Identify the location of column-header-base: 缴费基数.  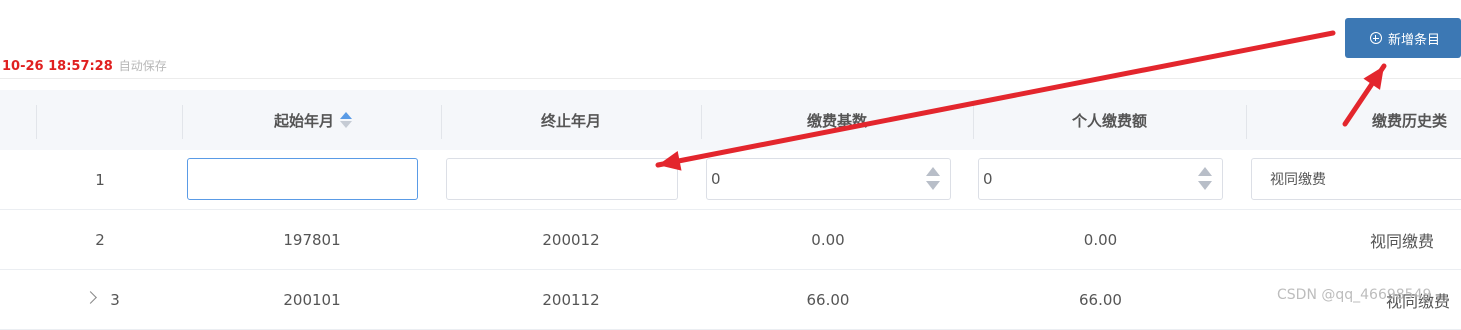
(837, 120).